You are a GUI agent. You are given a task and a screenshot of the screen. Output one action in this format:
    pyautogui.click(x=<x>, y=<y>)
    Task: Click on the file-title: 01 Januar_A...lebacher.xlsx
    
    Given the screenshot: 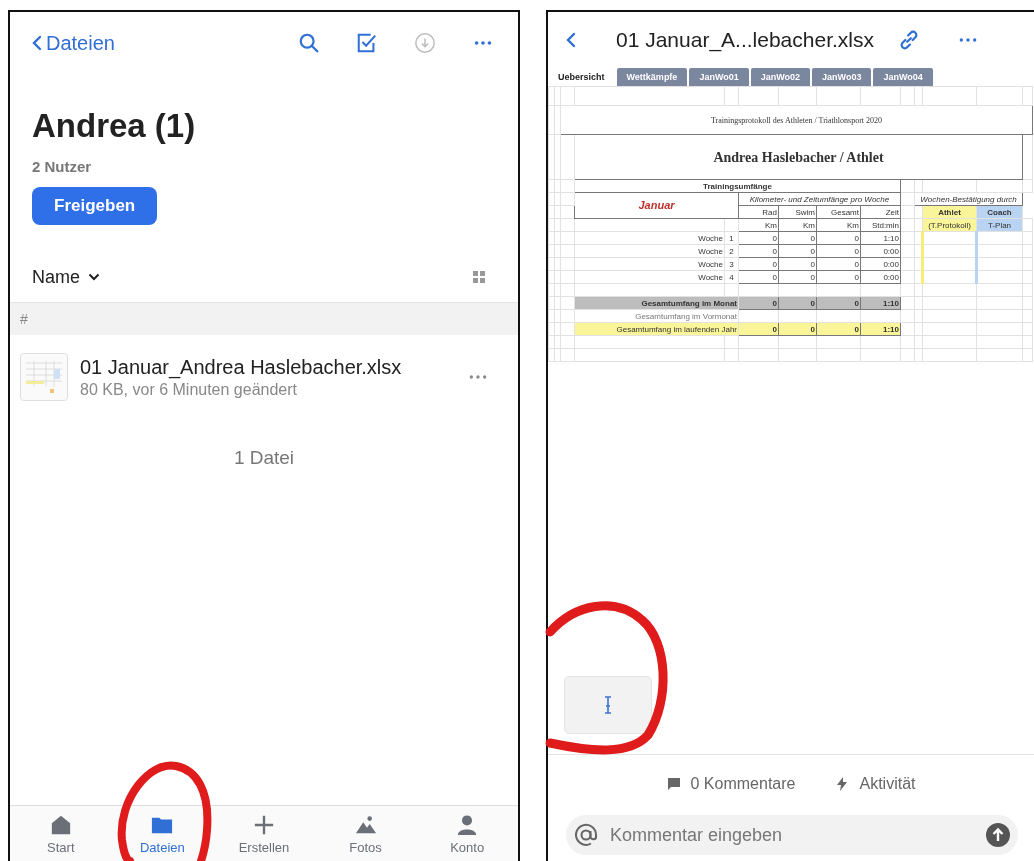 What is the action you would take?
    pyautogui.click(x=745, y=40)
    